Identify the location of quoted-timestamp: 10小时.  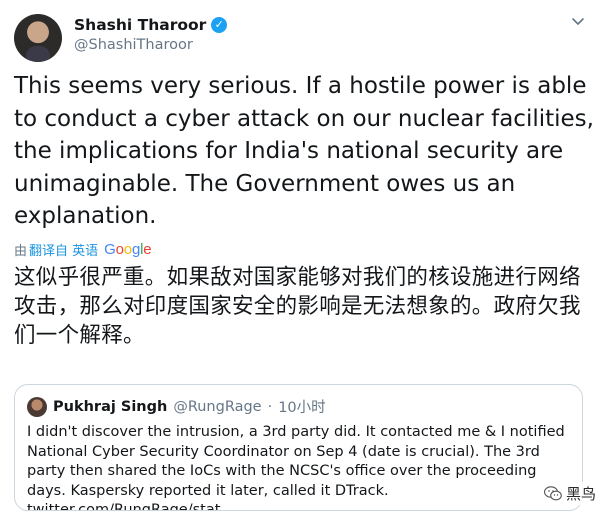
(302, 408).